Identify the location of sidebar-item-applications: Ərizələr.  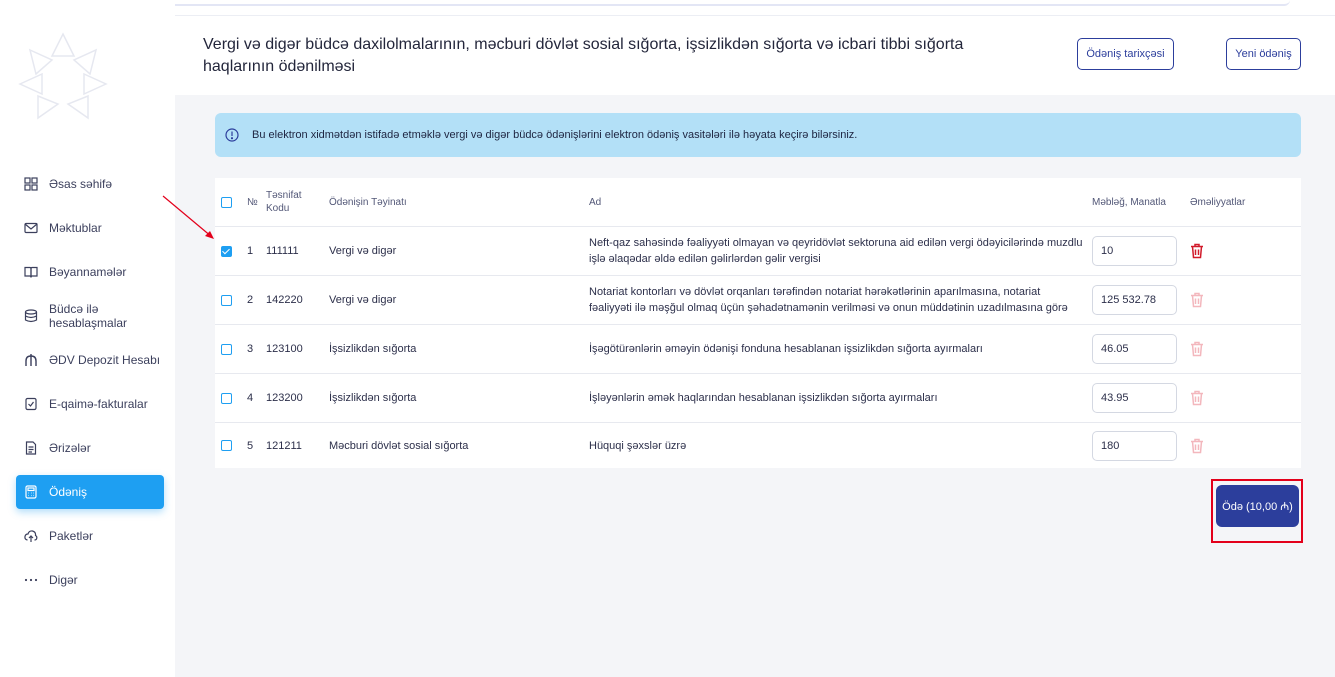
(87, 448).